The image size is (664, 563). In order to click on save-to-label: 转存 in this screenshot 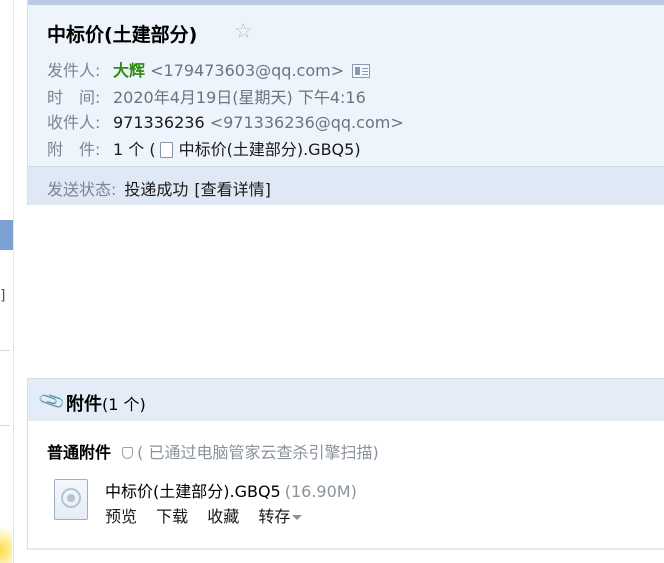, I will do `click(274, 516)`.